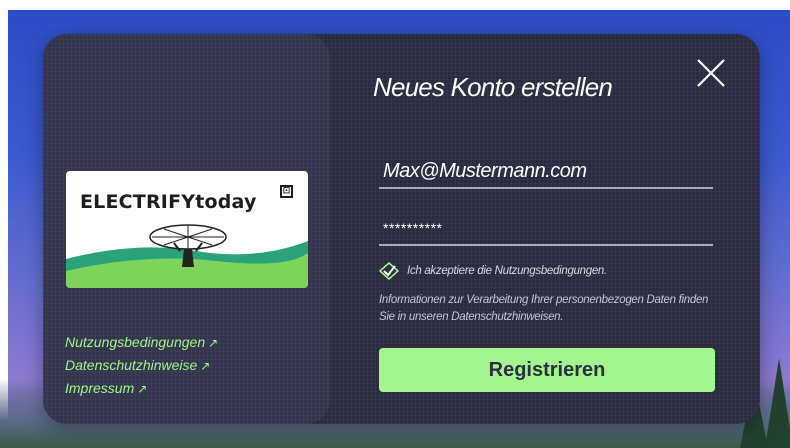 The height and width of the screenshot is (448, 790). What do you see at coordinates (168, 202) in the screenshot?
I see `logo-wordmark: ELECTRIFYtoday` at bounding box center [168, 202].